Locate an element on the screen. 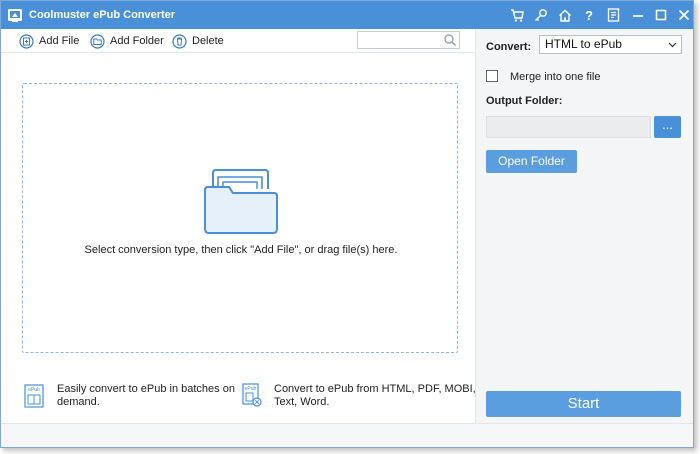 This screenshot has height=454, width=700. delete-button: Delete is located at coordinates (198, 41).